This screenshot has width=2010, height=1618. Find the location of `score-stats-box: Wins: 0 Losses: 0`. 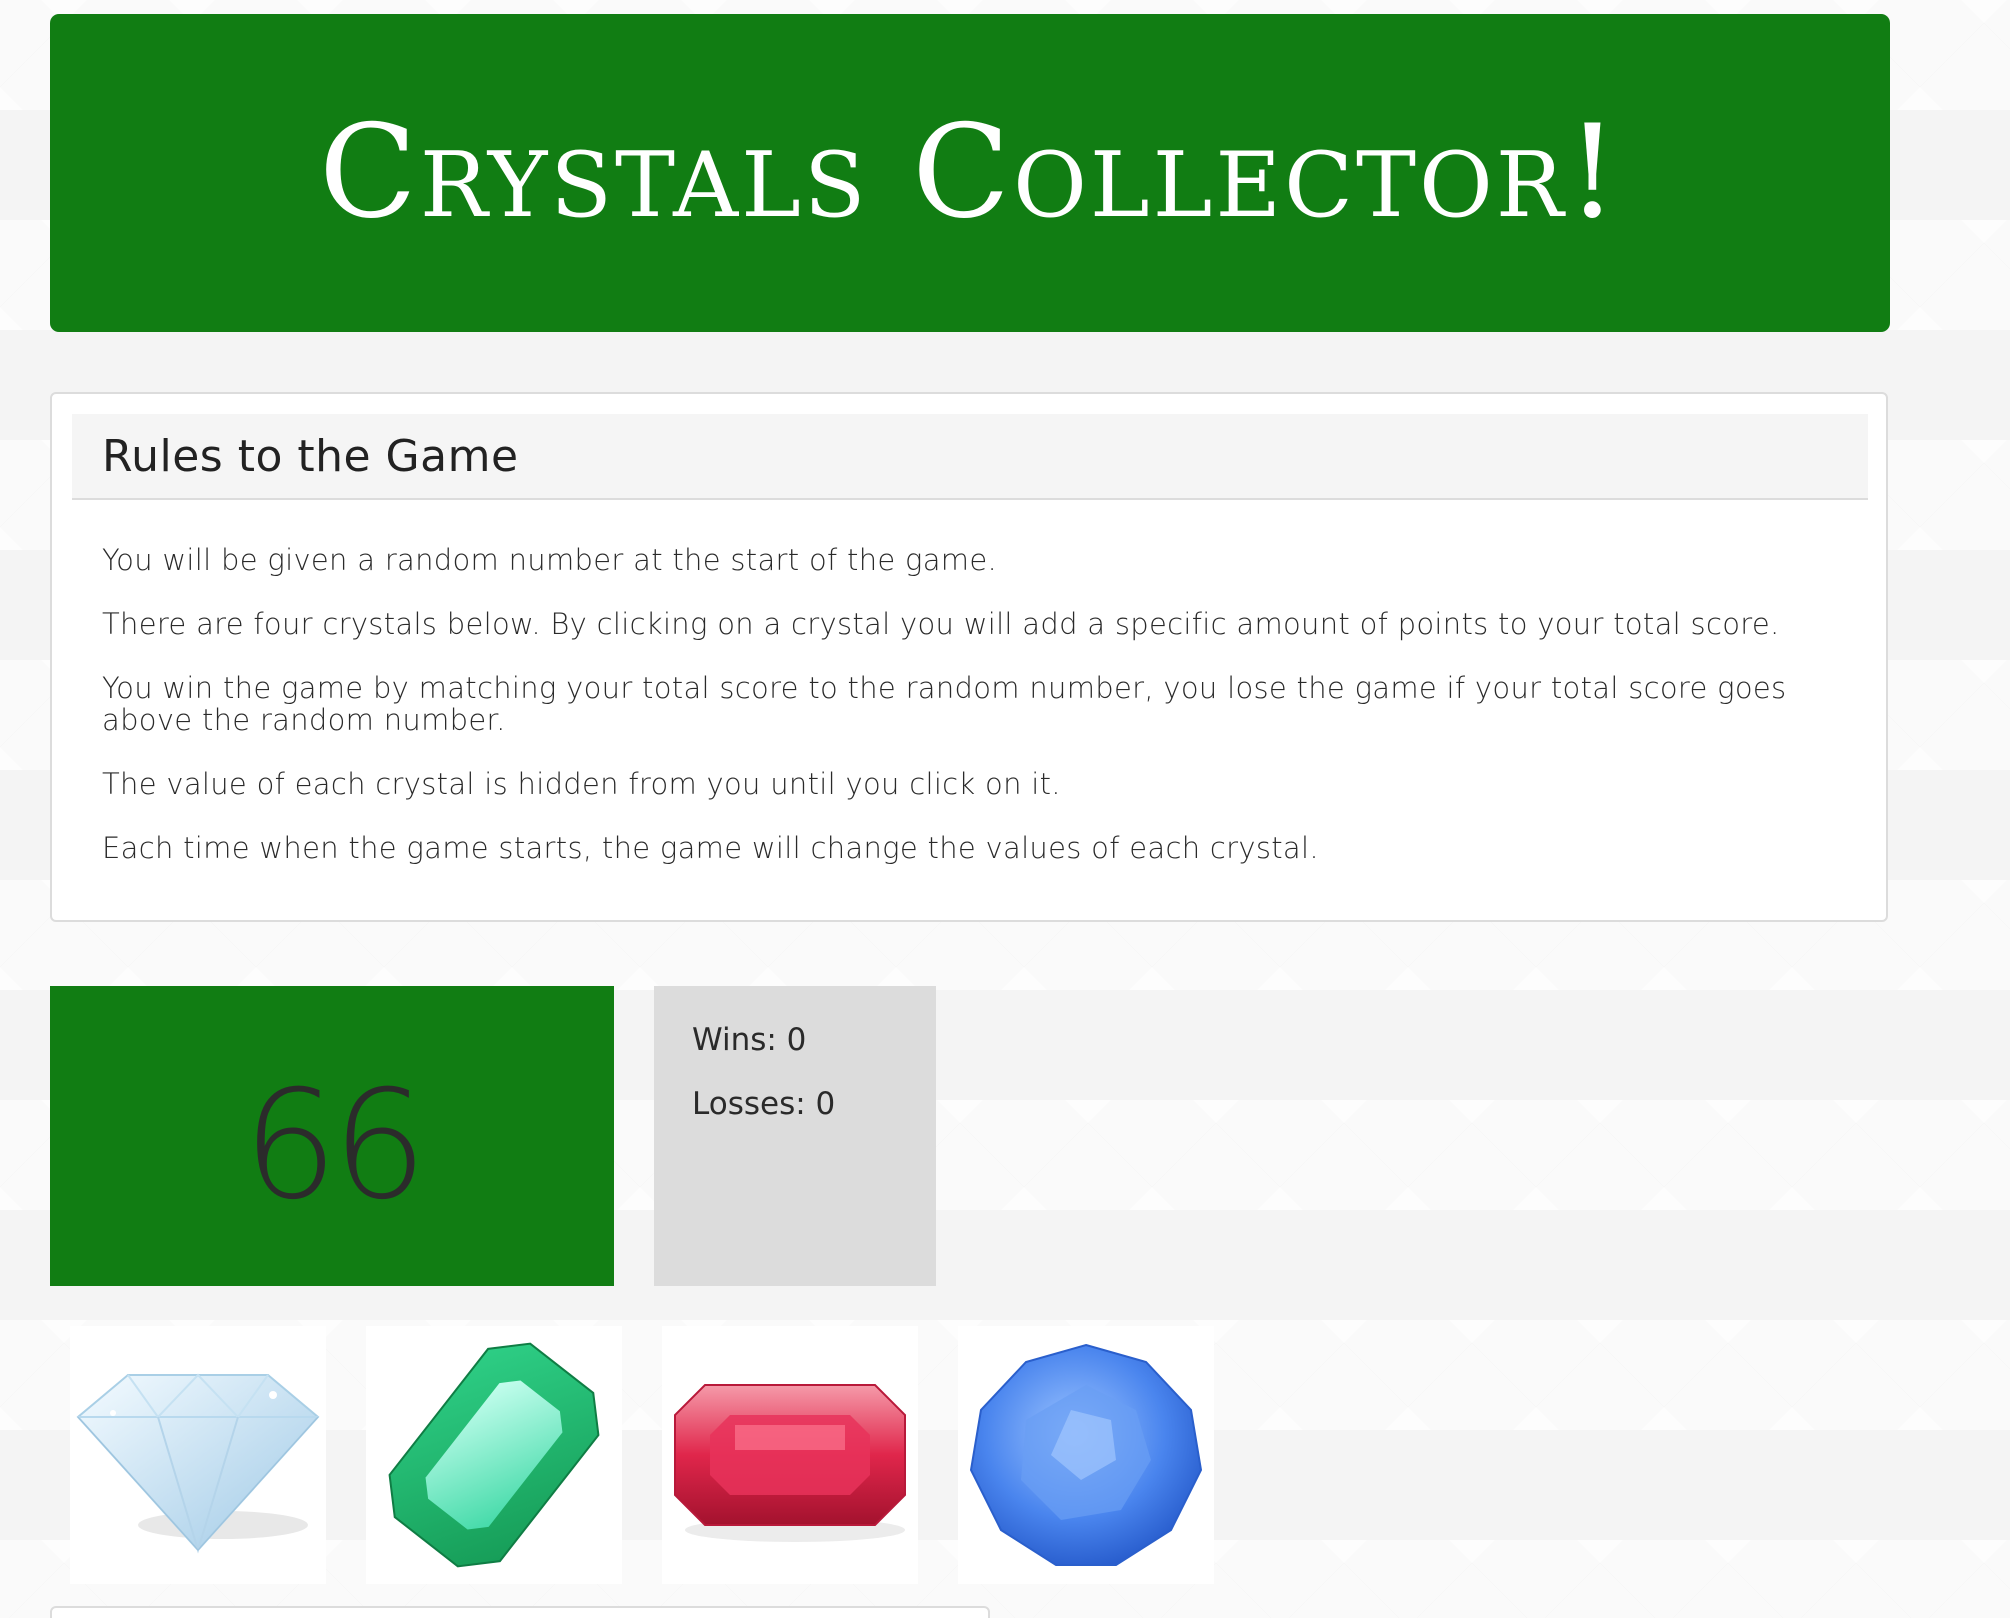

score-stats-box: Wins: 0 Losses: 0 is located at coordinates (795, 1136).